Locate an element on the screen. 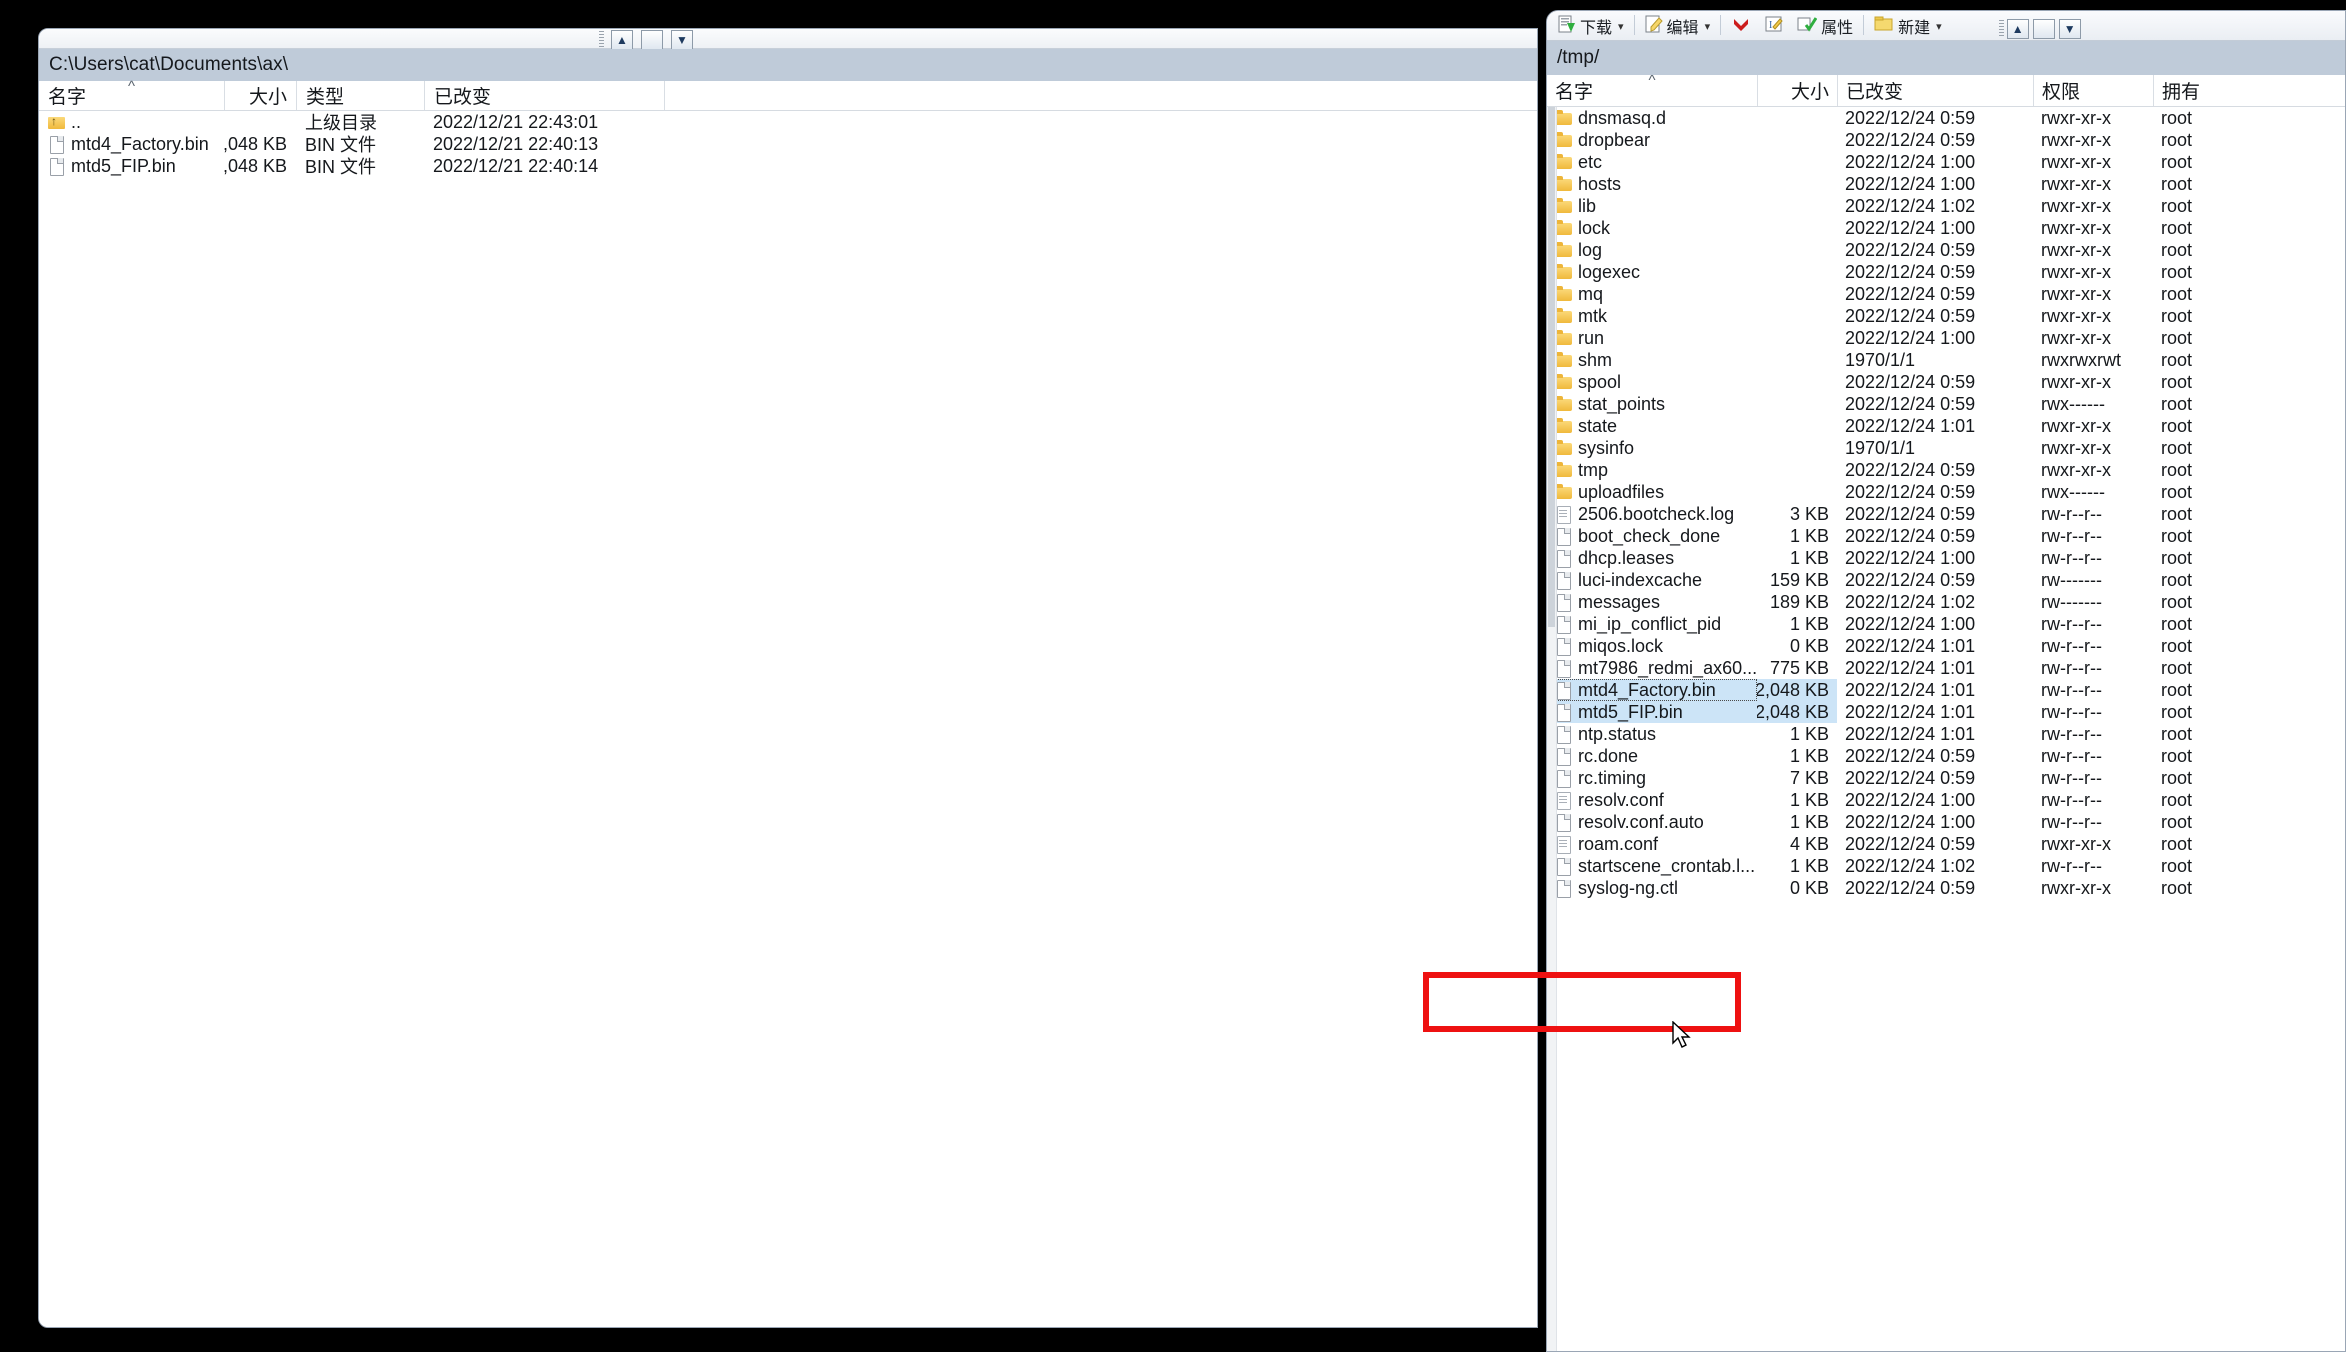 The width and height of the screenshot is (2346, 1352). table-row: shm 1970/1/1 rwxrwxrwt root is located at coordinates (1946, 360).